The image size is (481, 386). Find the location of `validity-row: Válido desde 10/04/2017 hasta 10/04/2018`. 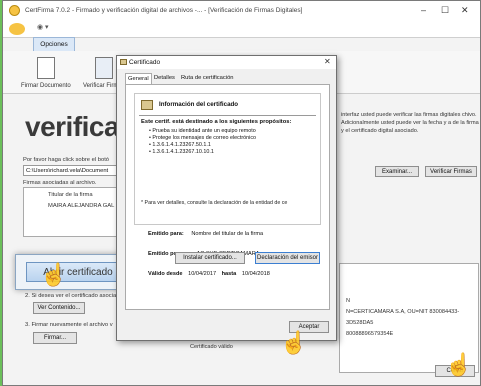

validity-row: Válido desde 10/04/2017 hasta 10/04/2018 is located at coordinates (209, 274).